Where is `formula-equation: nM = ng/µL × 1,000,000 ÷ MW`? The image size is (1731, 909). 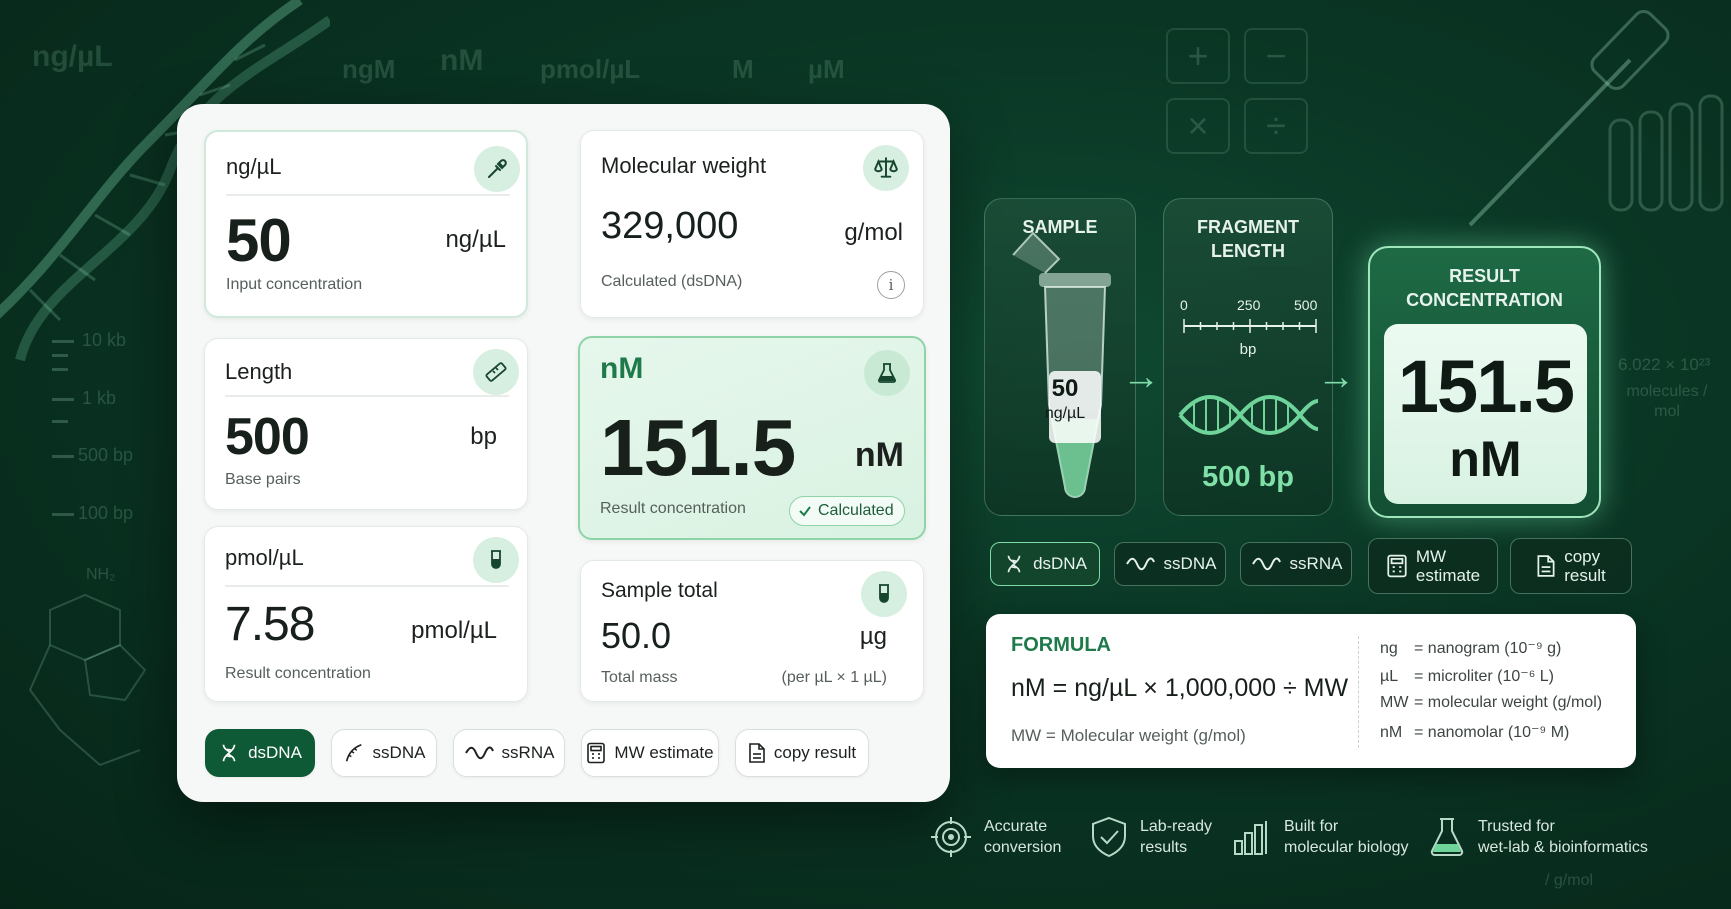
formula-equation: nM = ng/µL × 1,000,000 ÷ MW is located at coordinates (1180, 688).